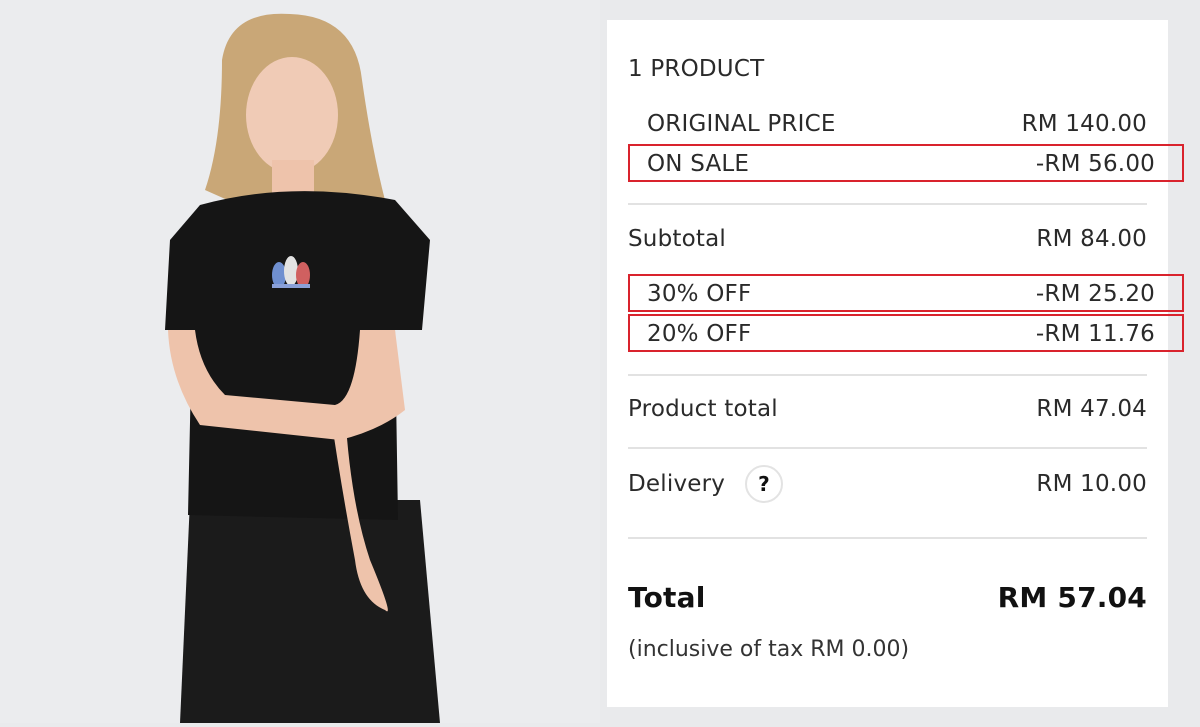 This screenshot has width=1200, height=727. Describe the element at coordinates (1095, 294) in the screenshot. I see `discount1-value: -RM 25.20` at that location.